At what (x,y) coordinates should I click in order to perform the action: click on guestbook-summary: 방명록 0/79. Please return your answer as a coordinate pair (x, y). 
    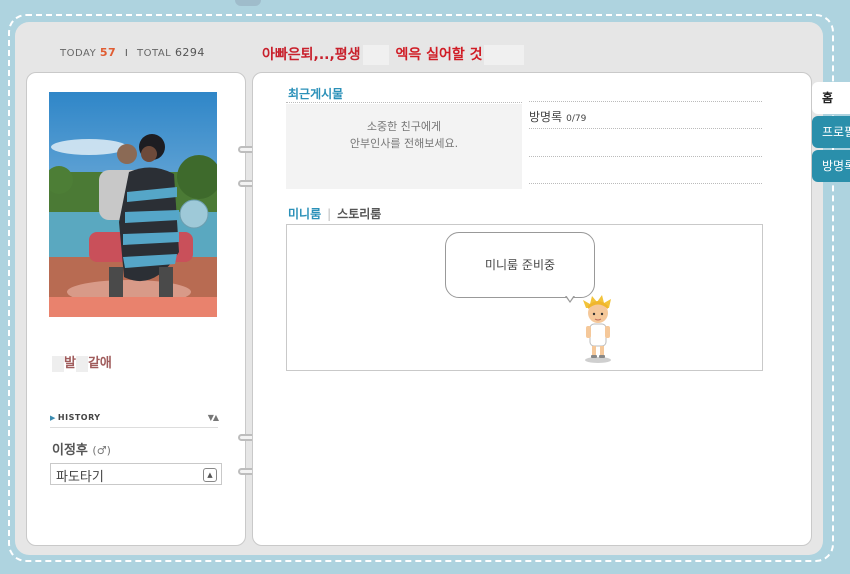
    Looking at the image, I should click on (557, 116).